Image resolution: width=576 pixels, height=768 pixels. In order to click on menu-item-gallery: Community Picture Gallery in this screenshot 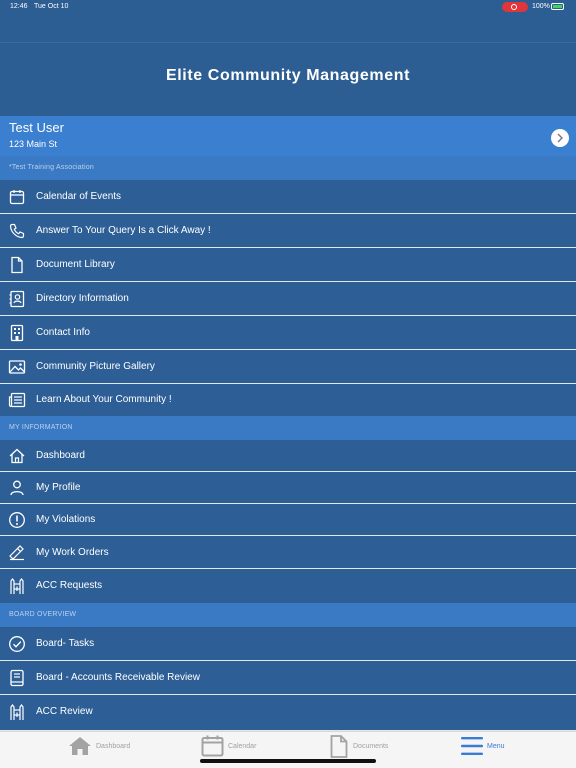, I will do `click(288, 367)`.